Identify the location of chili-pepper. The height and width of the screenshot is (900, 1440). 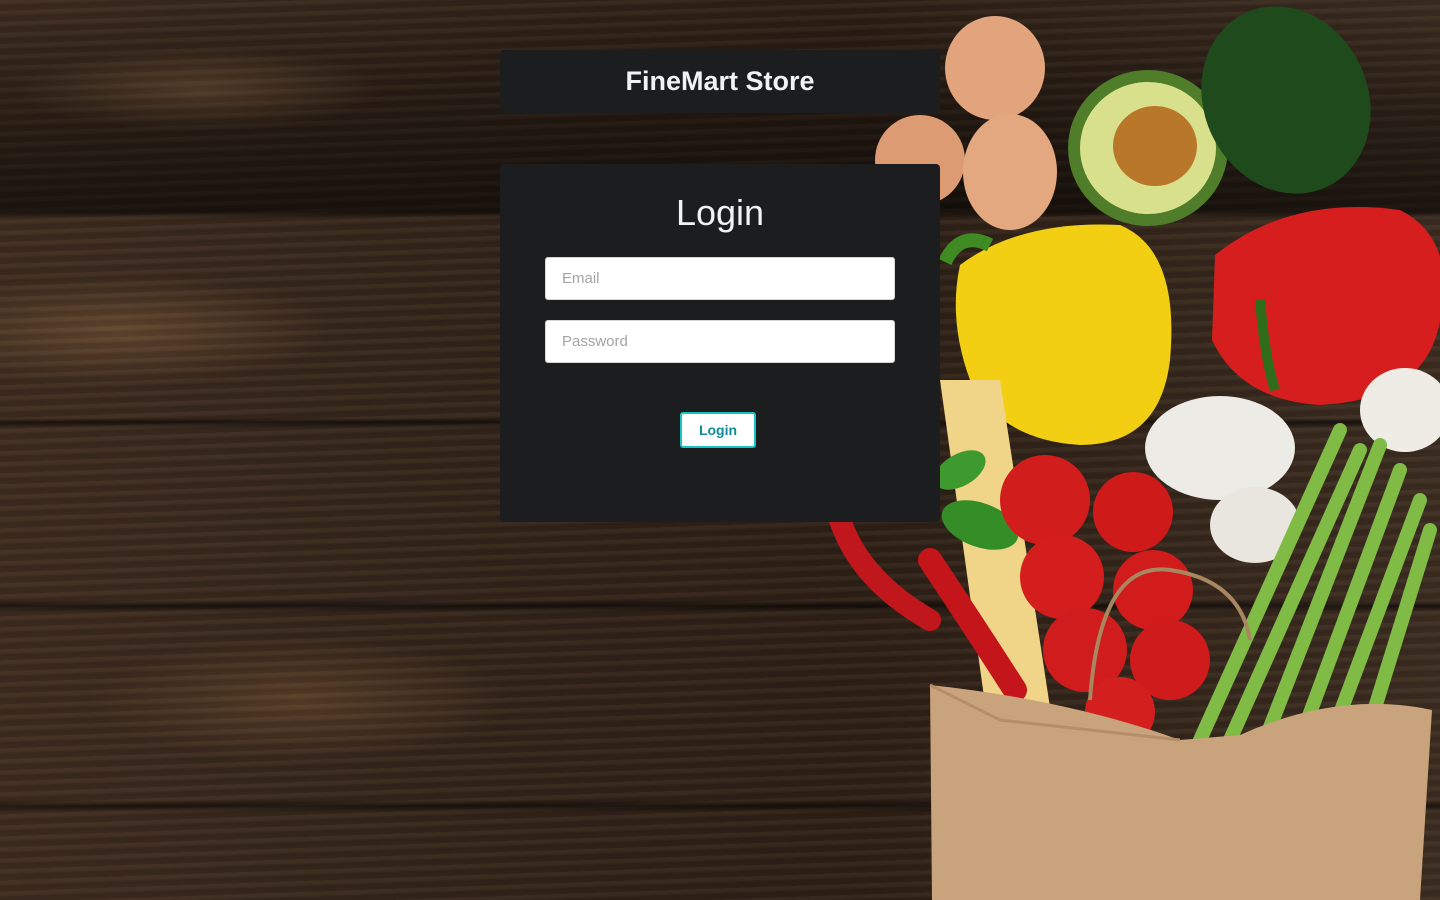
(885, 570).